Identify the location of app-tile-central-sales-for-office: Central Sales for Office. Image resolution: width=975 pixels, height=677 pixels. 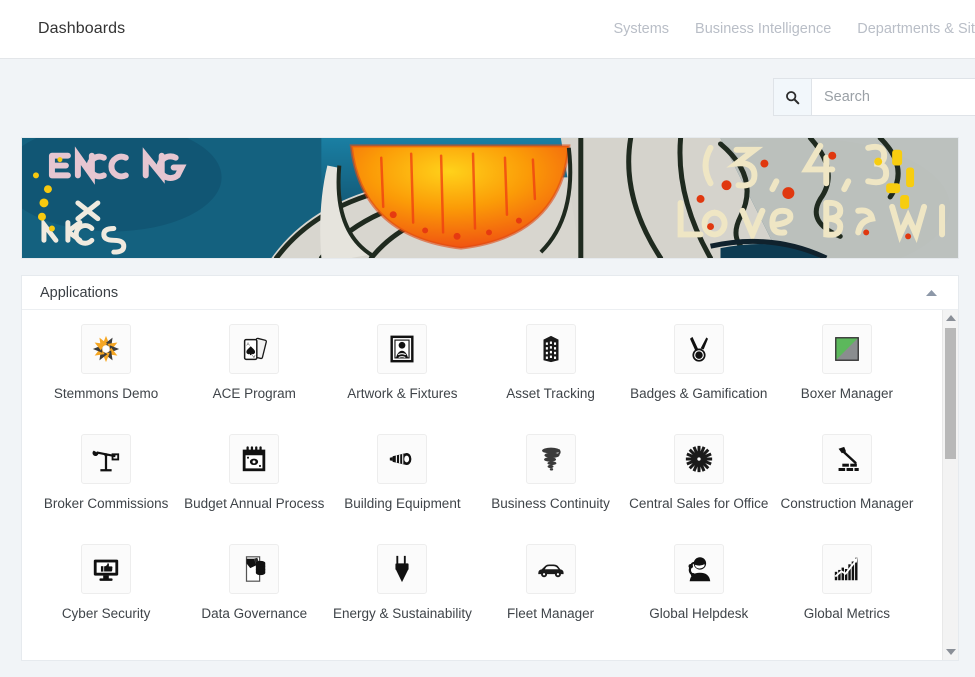
(699, 489).